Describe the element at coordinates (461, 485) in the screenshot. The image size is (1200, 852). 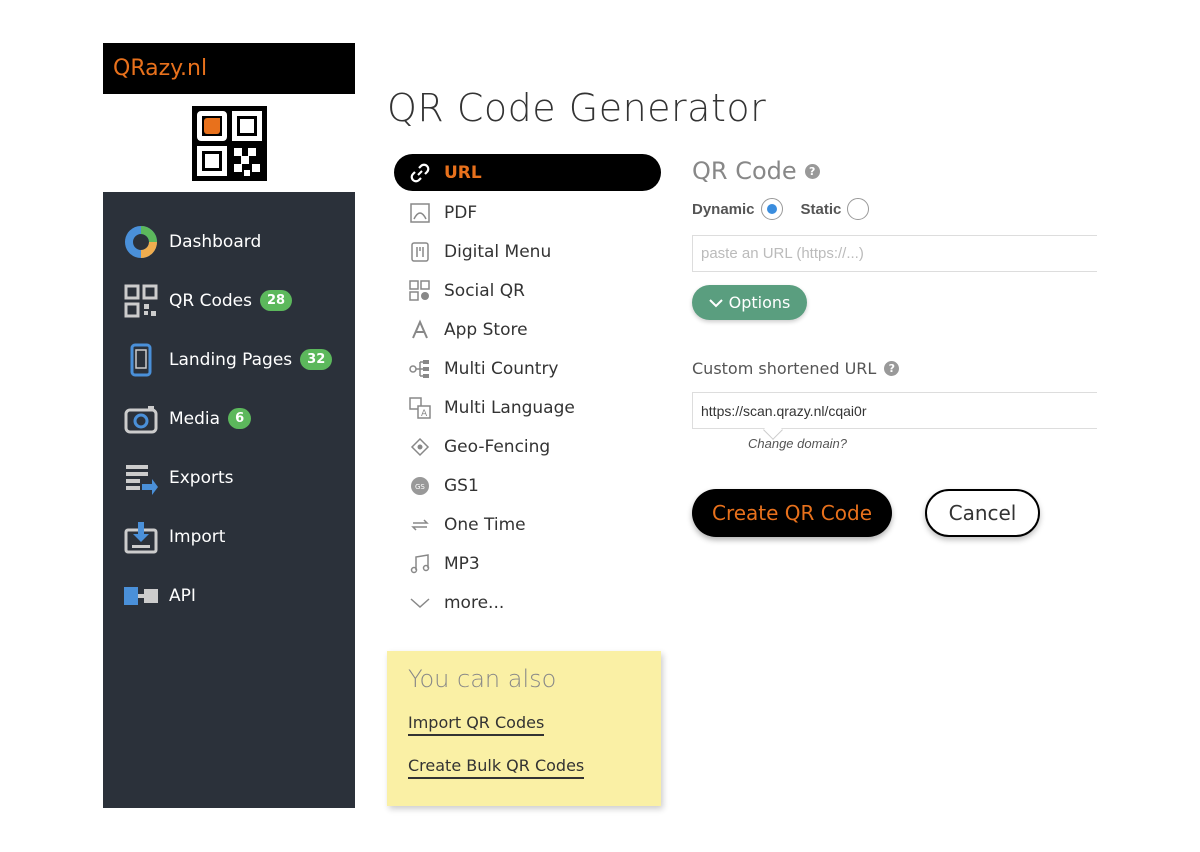
I see `type-label: GS1` at that location.